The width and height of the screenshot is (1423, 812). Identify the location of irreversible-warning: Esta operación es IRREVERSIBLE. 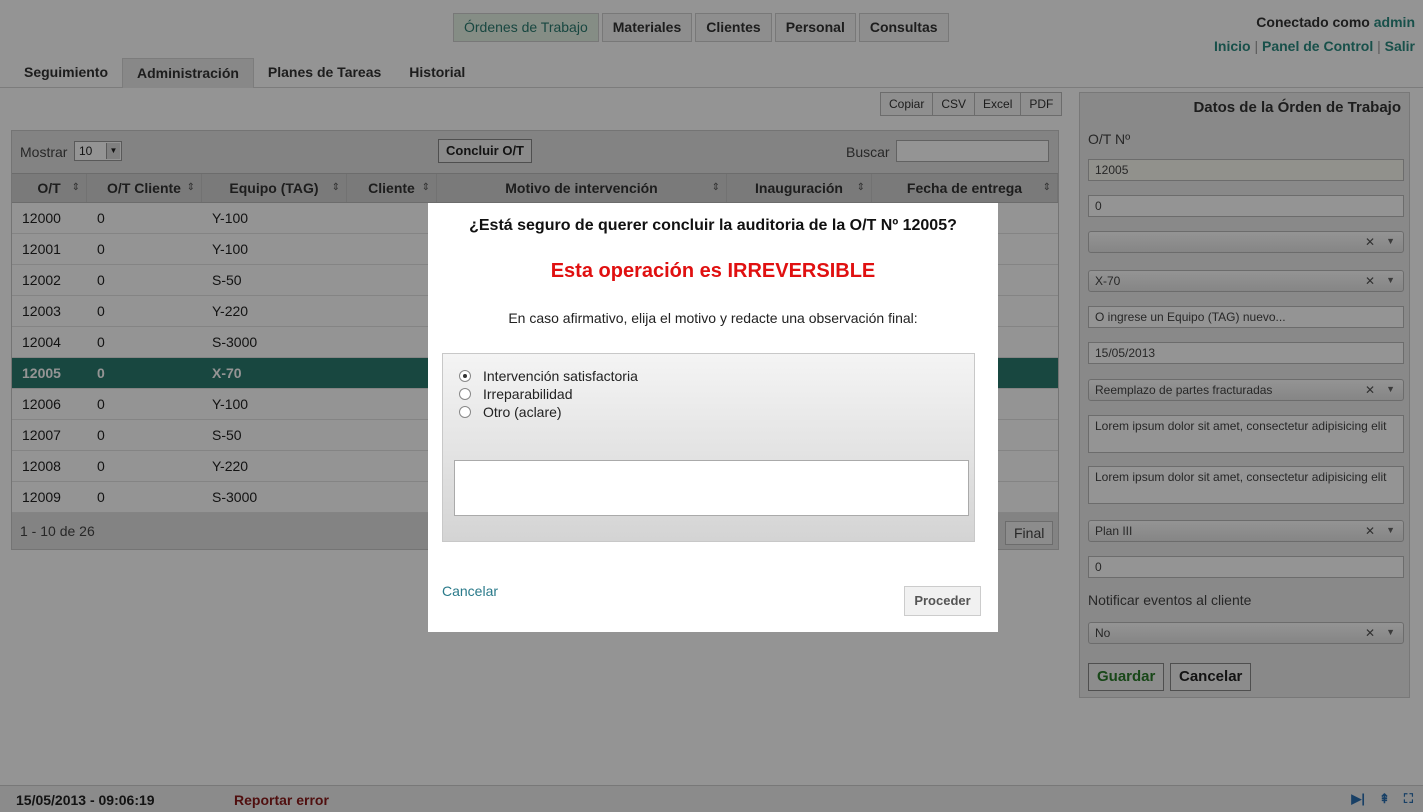
(713, 271).